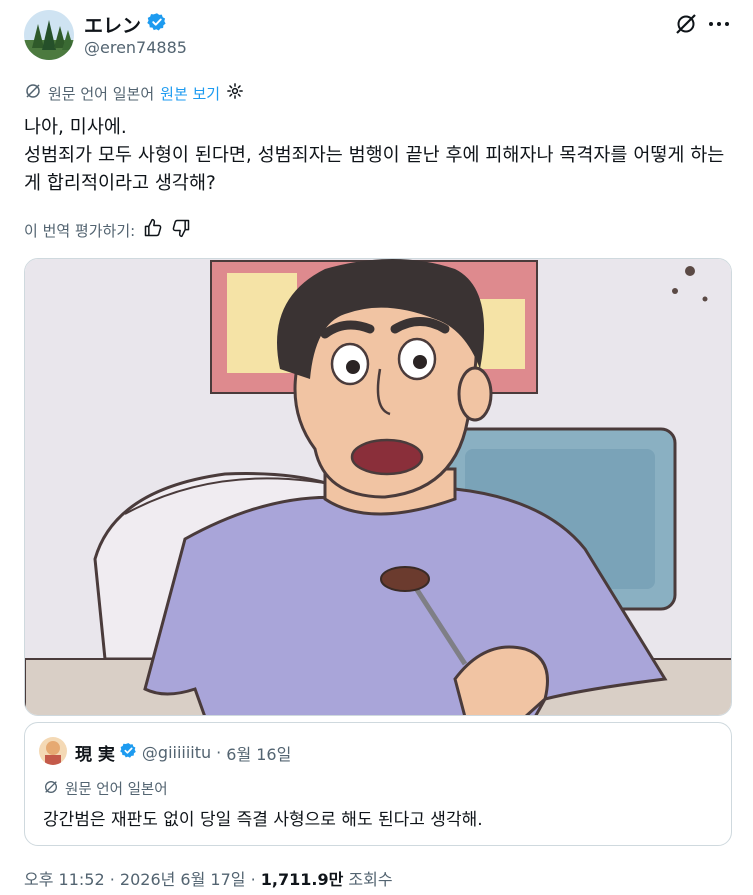  Describe the element at coordinates (80, 230) in the screenshot. I see `rate-translation-label: 이 번역 평가하기:` at that location.